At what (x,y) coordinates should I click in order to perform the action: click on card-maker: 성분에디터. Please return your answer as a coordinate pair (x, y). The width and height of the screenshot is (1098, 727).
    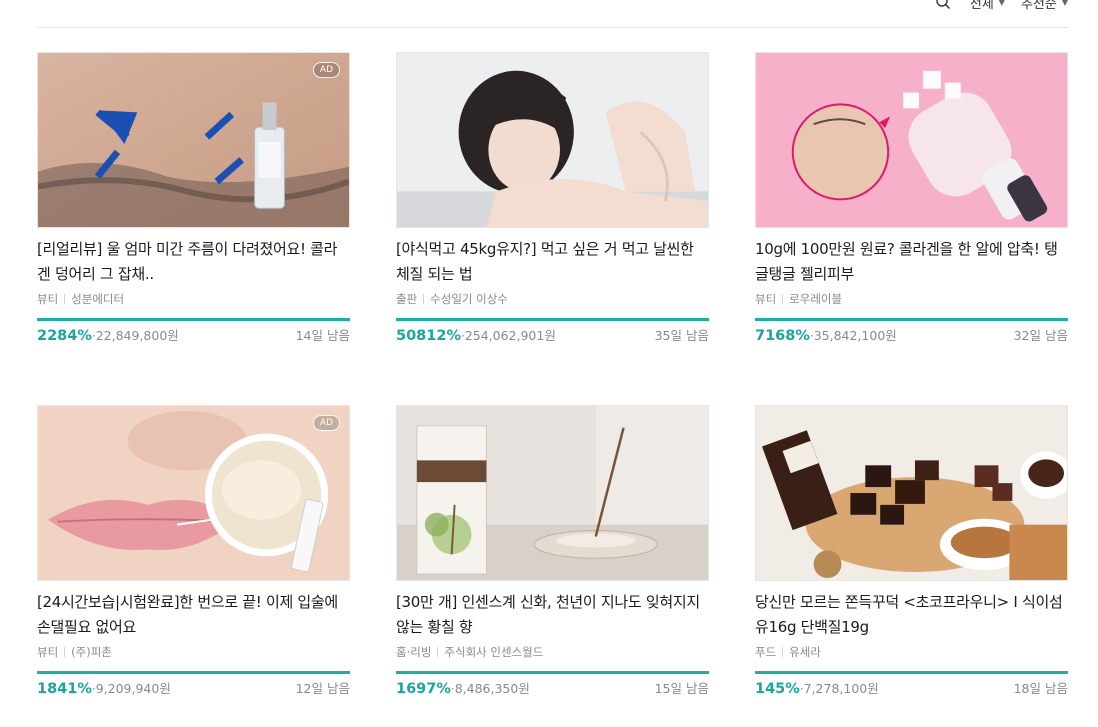
    Looking at the image, I should click on (98, 299).